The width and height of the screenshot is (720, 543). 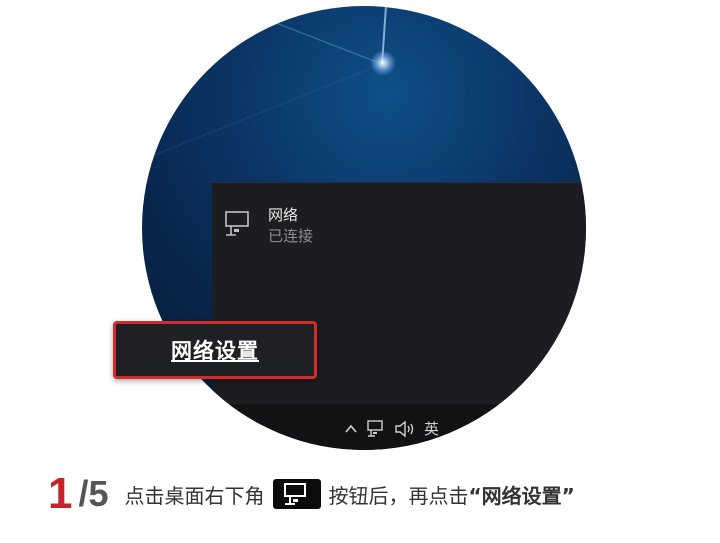 What do you see at coordinates (431, 428) in the screenshot?
I see `ime-indicator: 英` at bounding box center [431, 428].